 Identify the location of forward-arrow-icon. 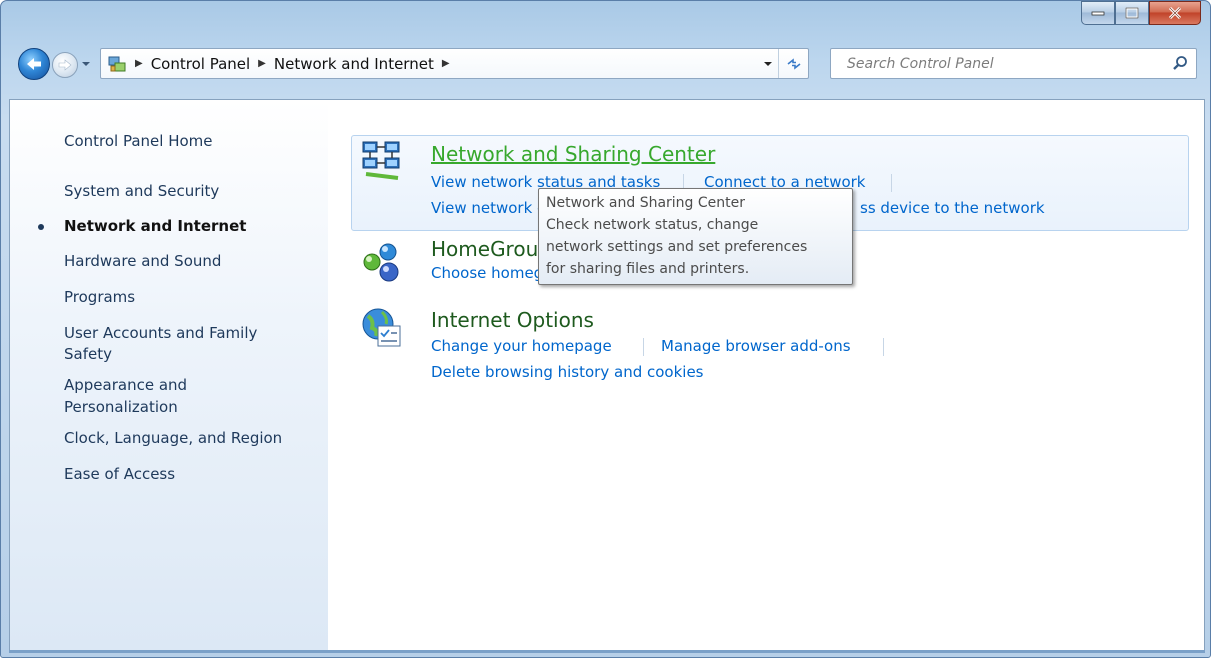
(65, 65).